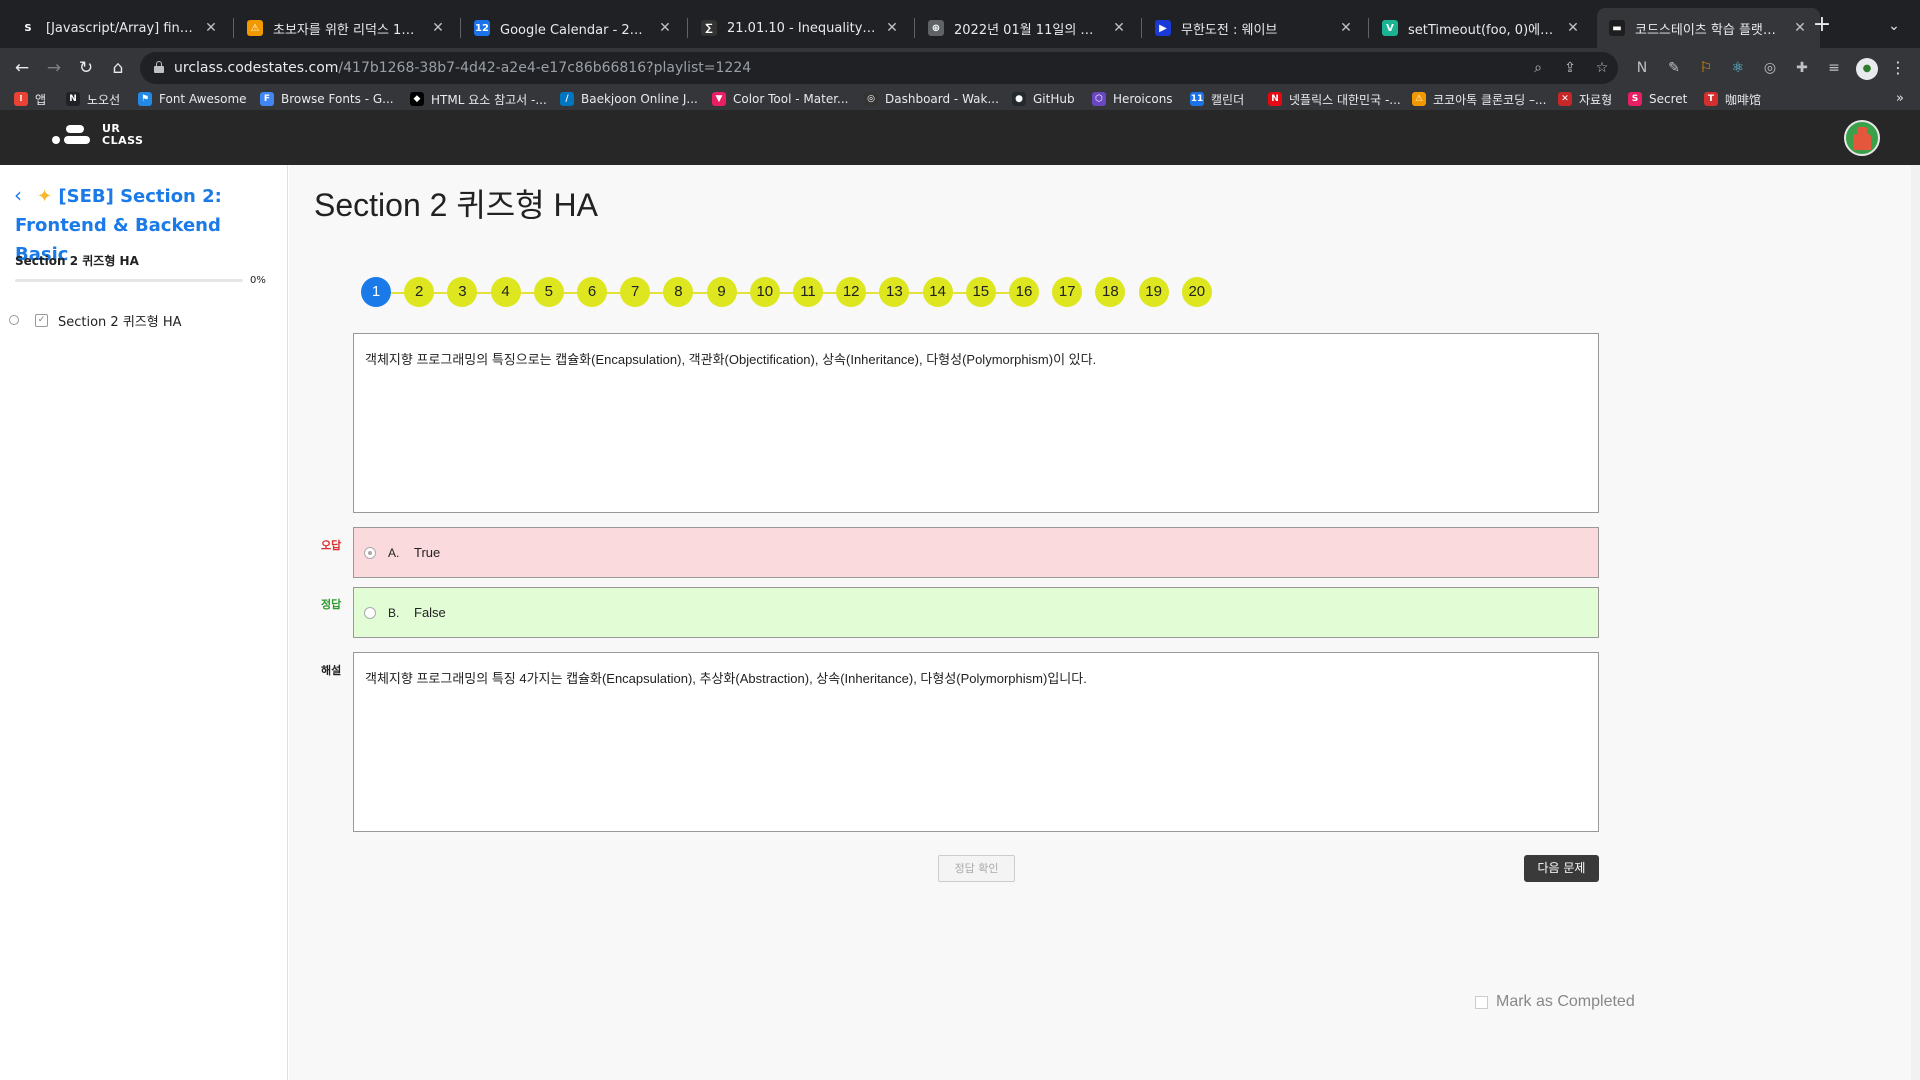 The height and width of the screenshot is (1080, 1920). Describe the element at coordinates (548, 292) in the screenshot. I see `question-number-button: 5` at that location.